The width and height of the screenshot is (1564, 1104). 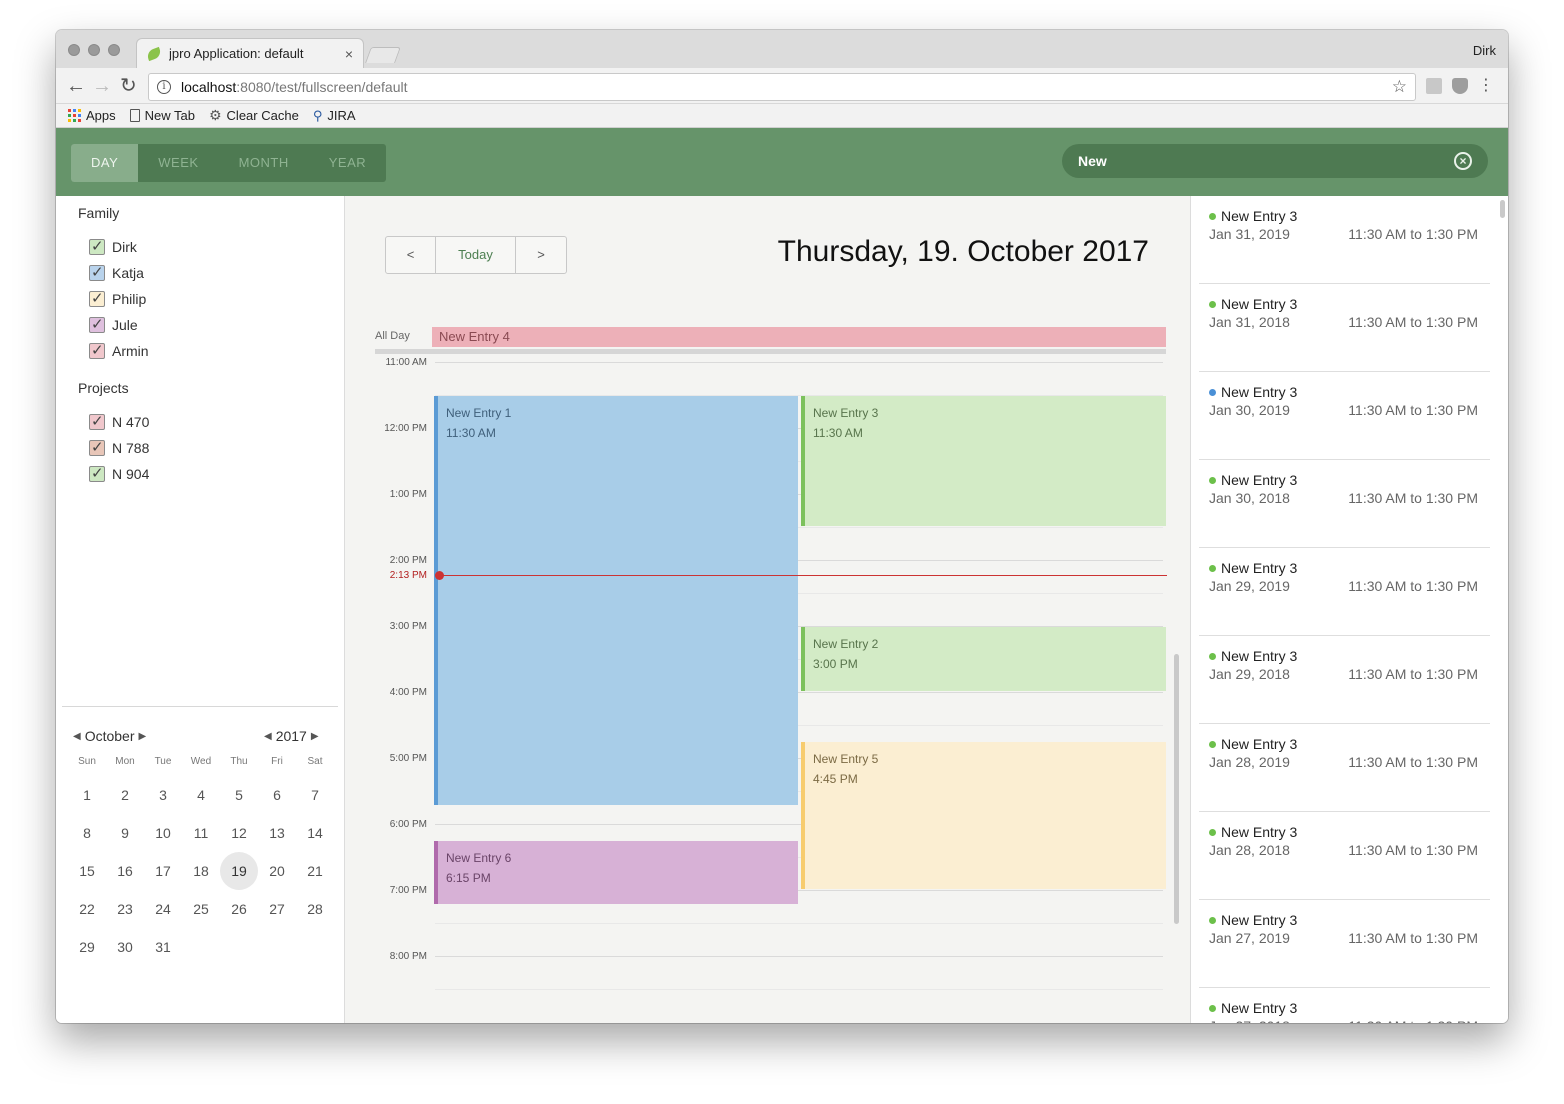 I want to click on next-day-button: >, so click(x=541, y=255).